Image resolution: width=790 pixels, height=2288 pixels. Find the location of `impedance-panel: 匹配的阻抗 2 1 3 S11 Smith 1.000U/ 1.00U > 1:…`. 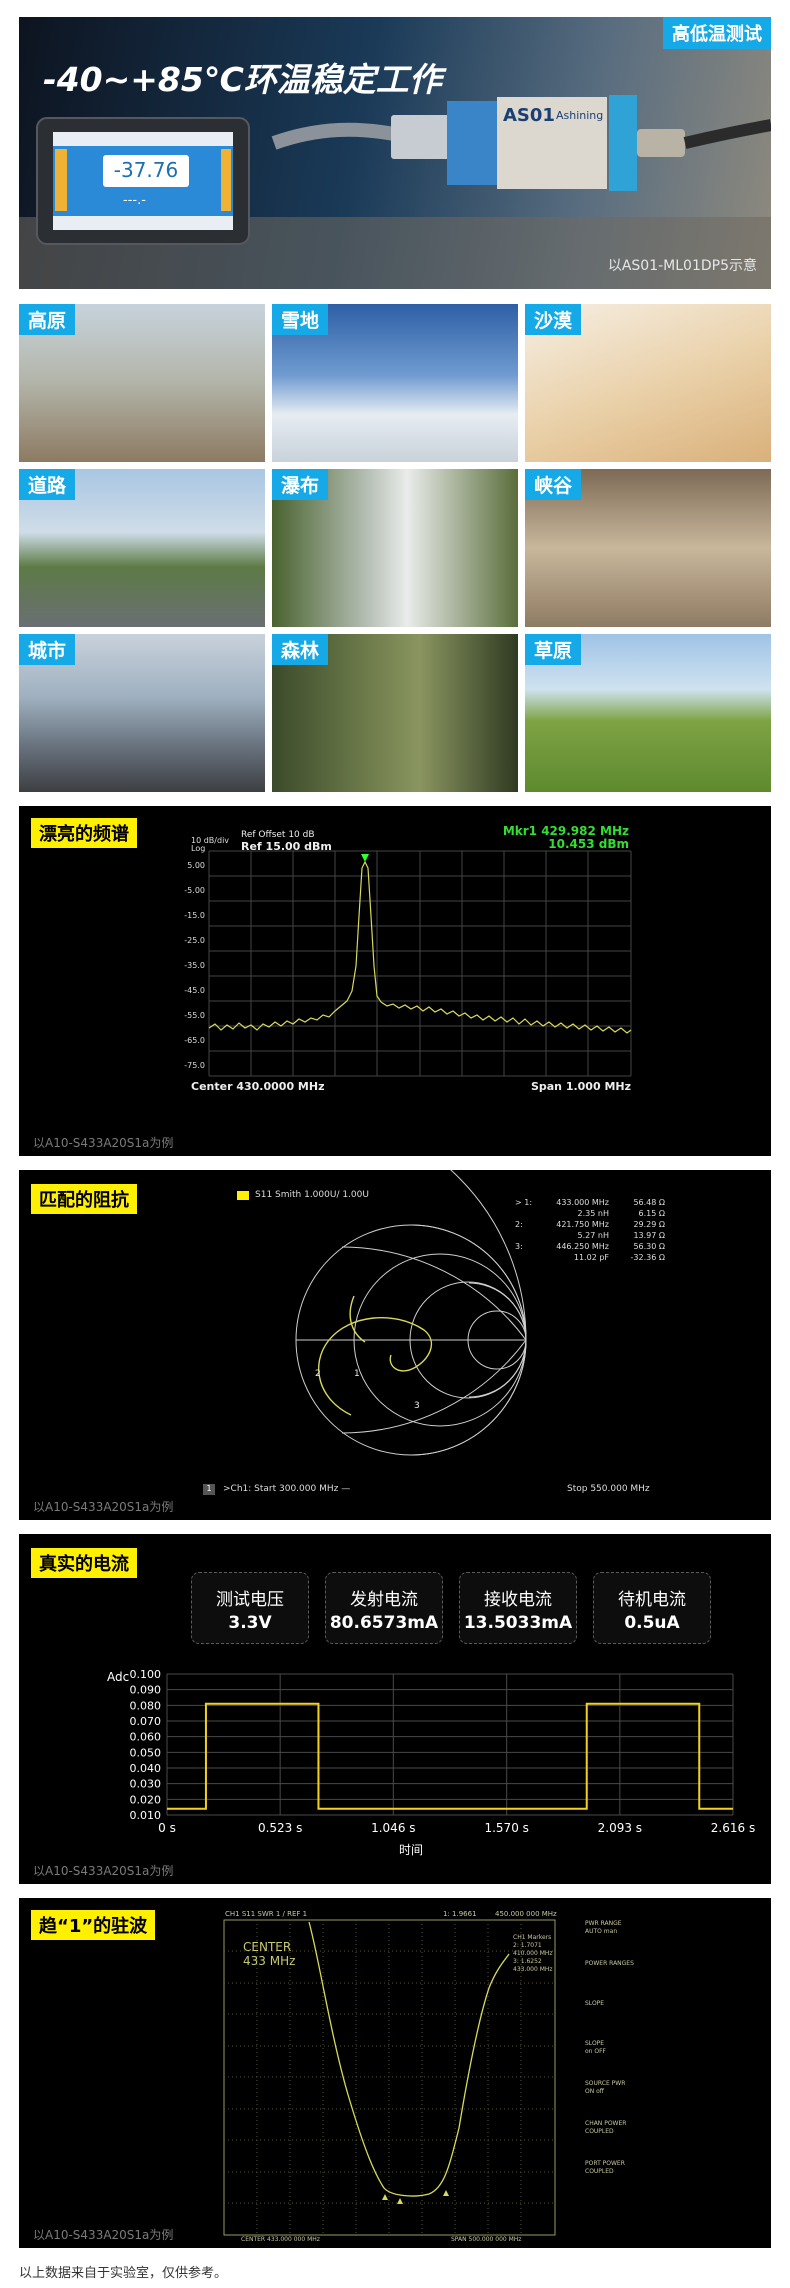

impedance-panel: 匹配的阻抗 2 1 3 S11 Smith 1.000U/ 1.00U > 1:… is located at coordinates (395, 1345).